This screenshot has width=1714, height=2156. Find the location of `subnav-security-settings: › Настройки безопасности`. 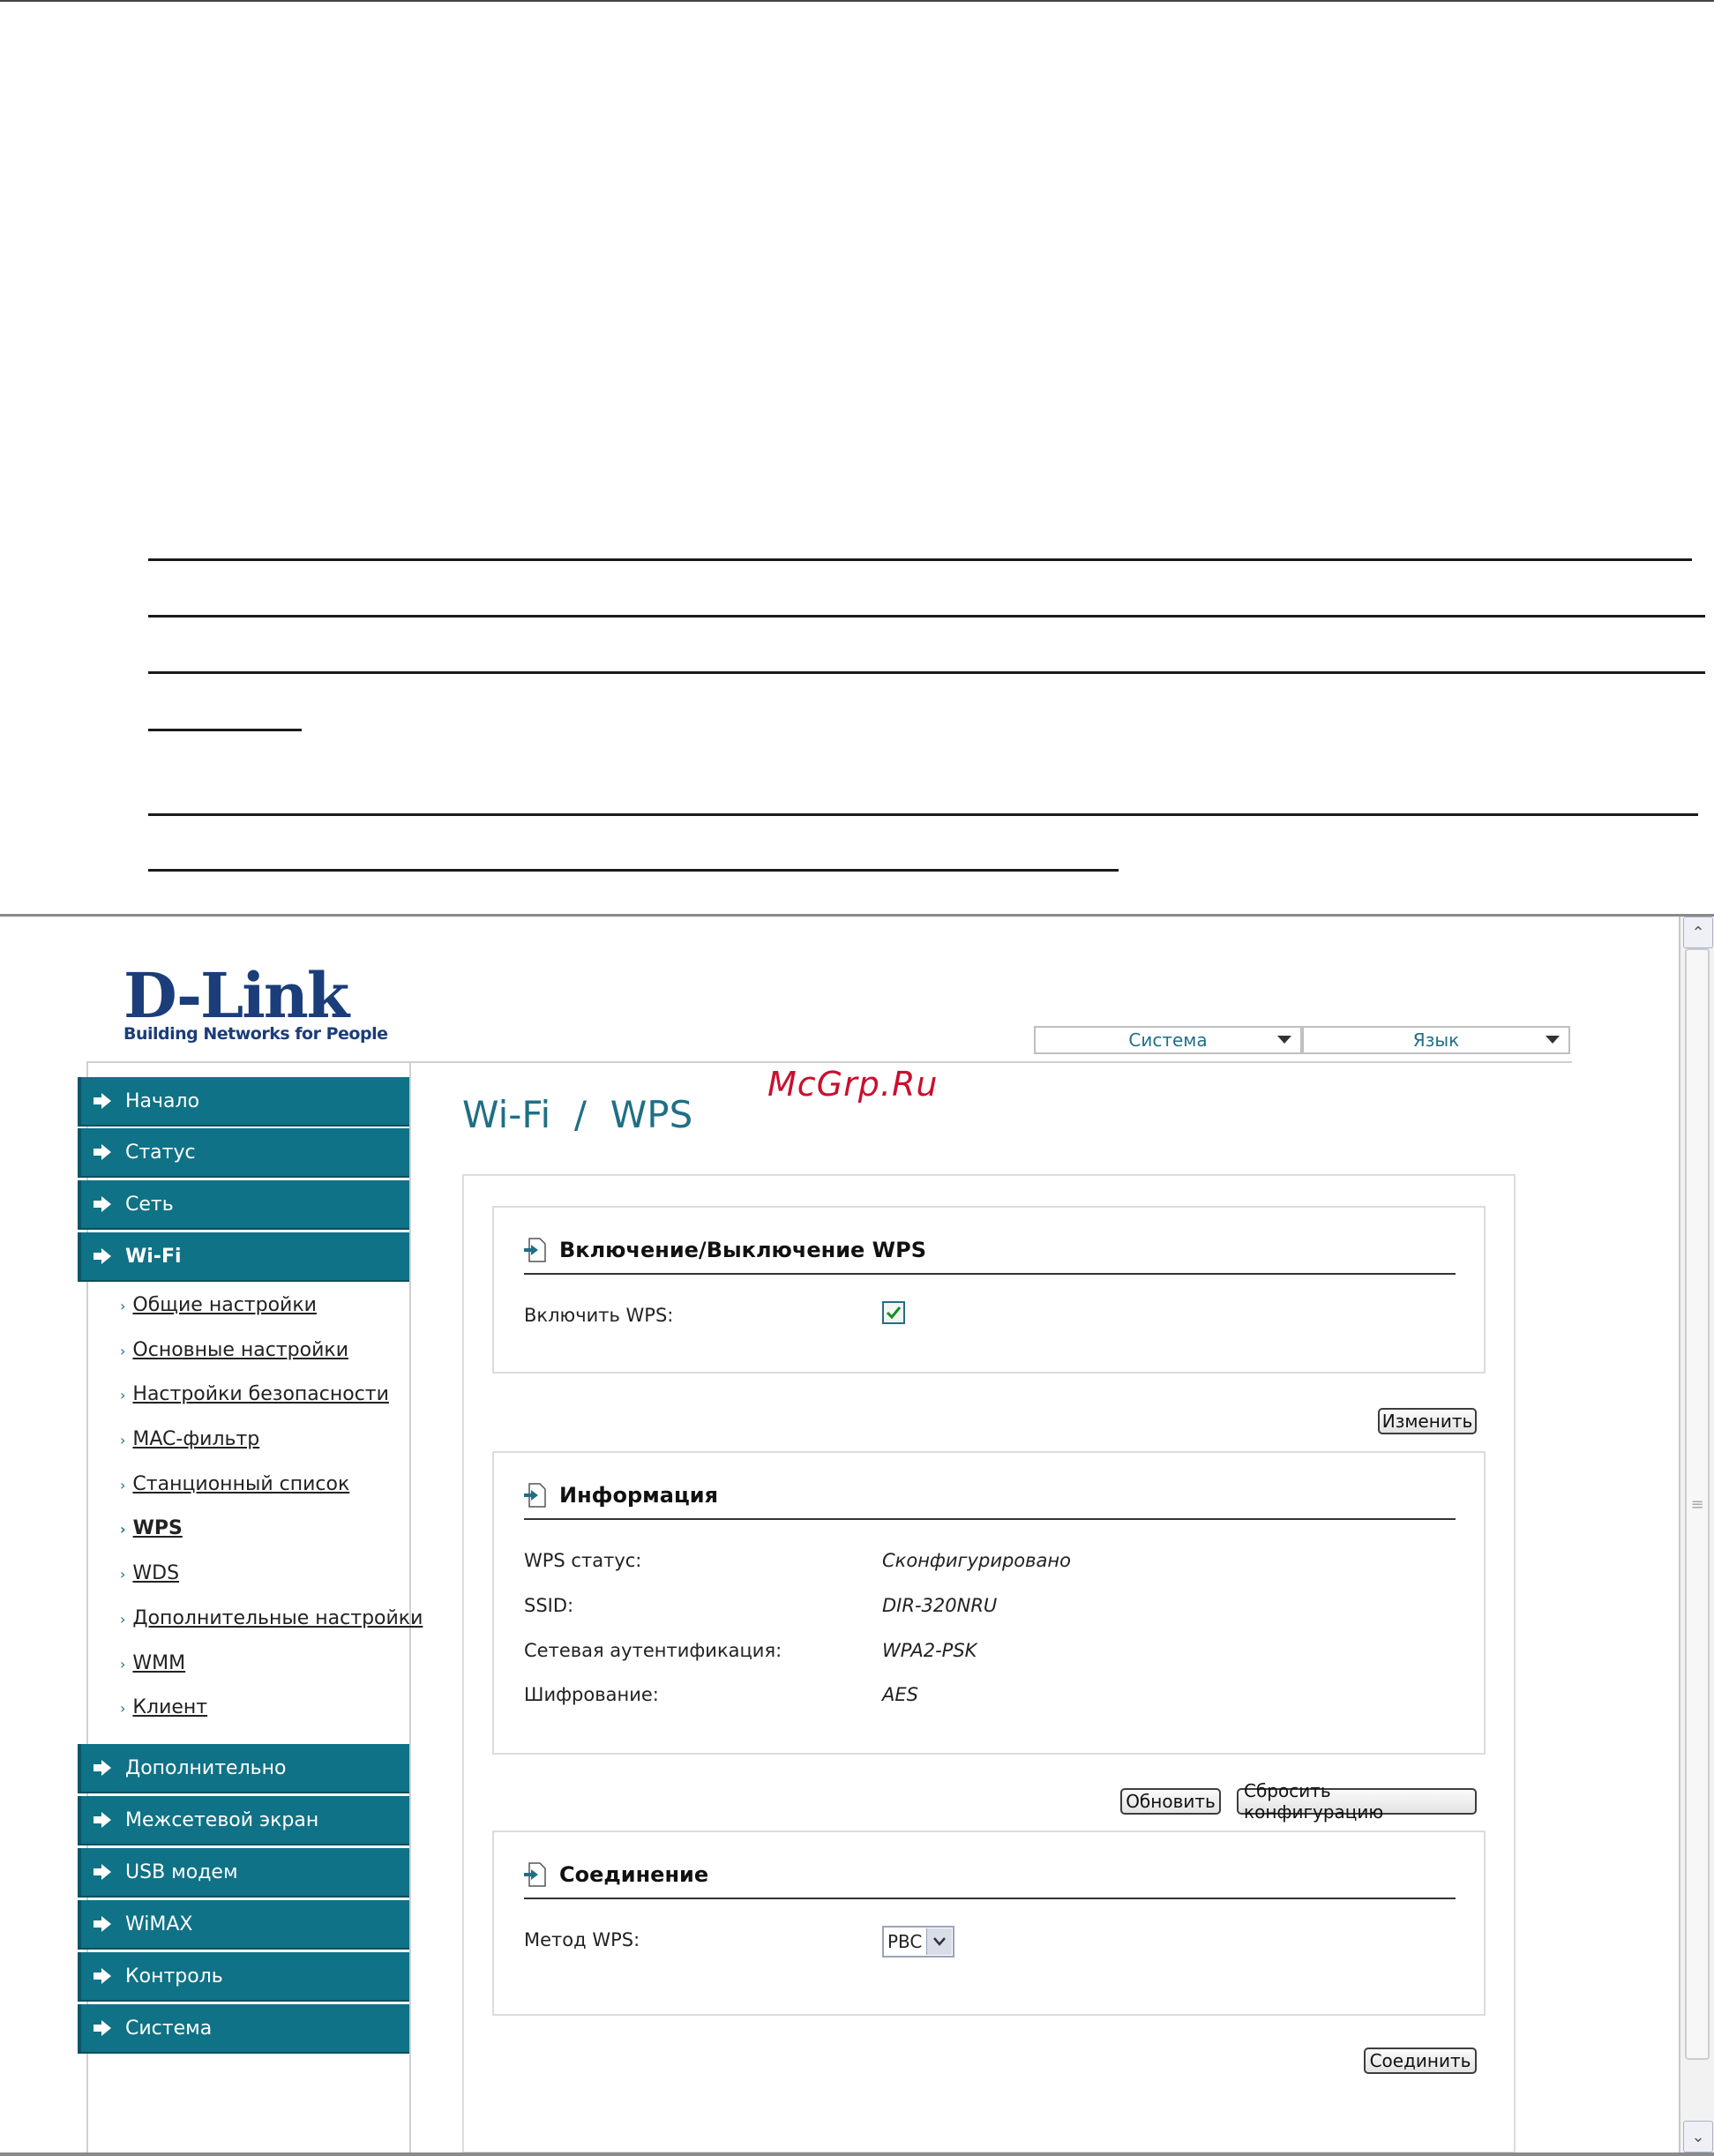

subnav-security-settings: › Настройки безопасности is located at coordinates (254, 1394).